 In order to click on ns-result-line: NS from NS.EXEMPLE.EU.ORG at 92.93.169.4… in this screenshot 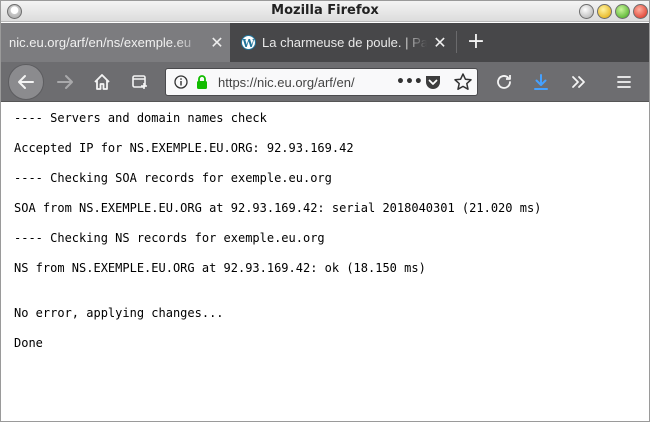, I will do `click(220, 268)`.